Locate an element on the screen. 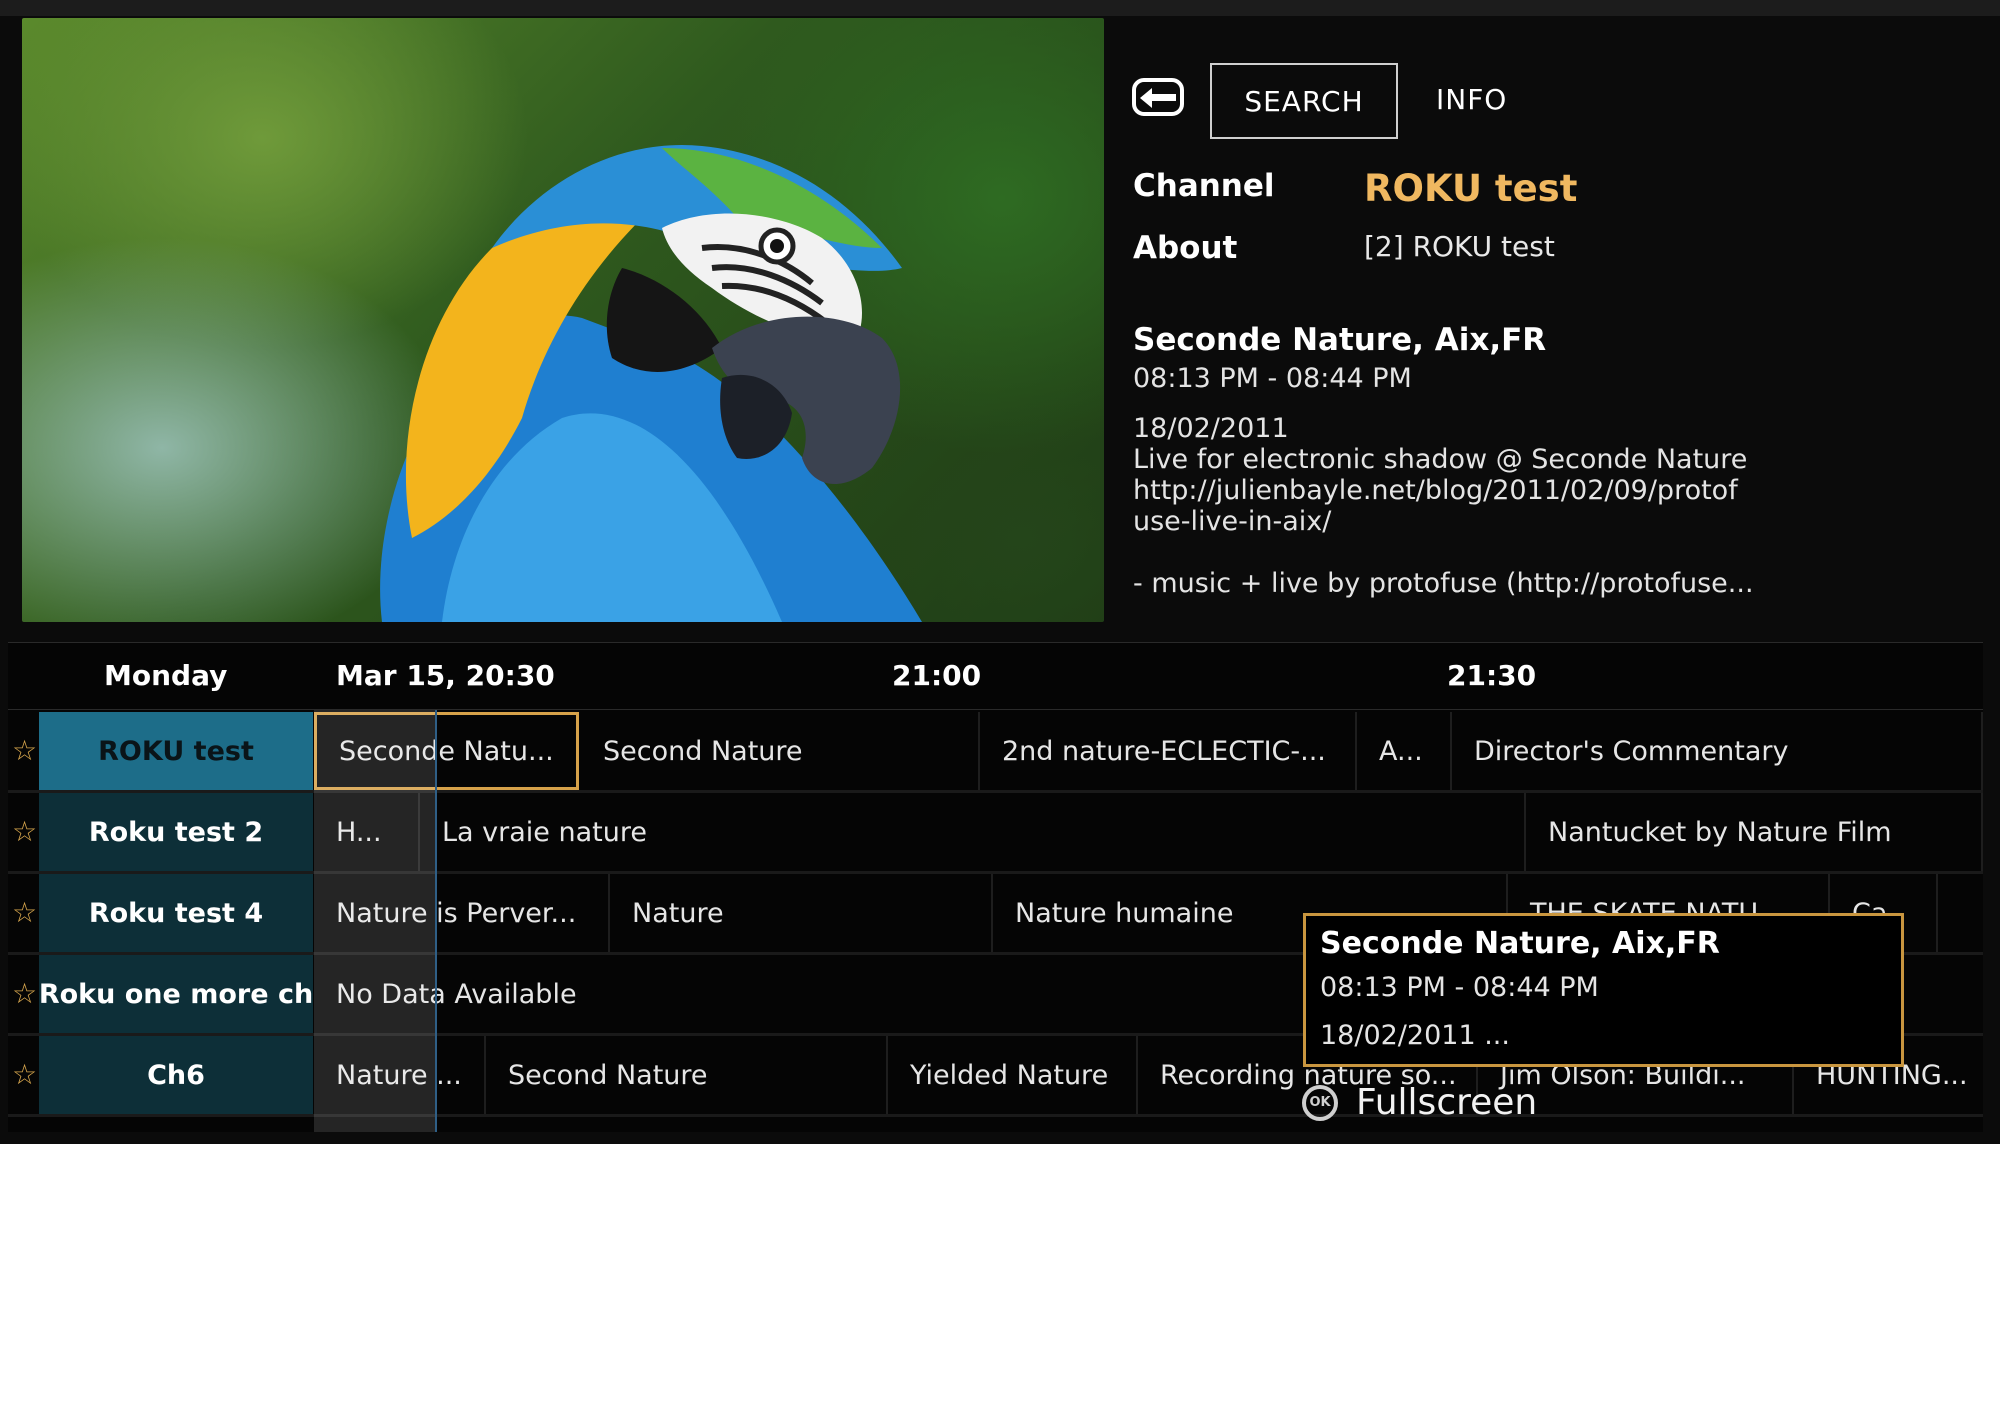 This screenshot has height=1428, width=2000. fullscreen-label: Fullscreen is located at coordinates (1447, 1102).